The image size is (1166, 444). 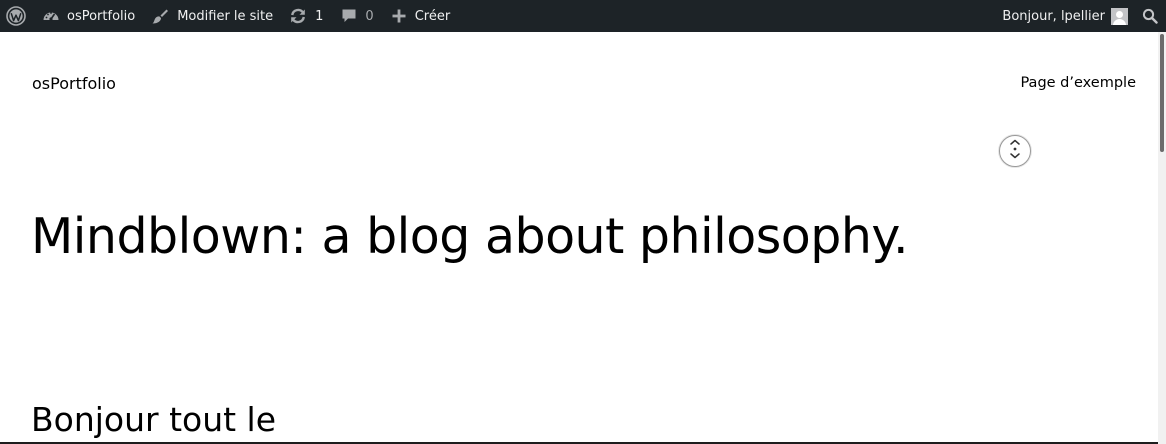 I want to click on dashboard-icon, so click(x=51, y=16).